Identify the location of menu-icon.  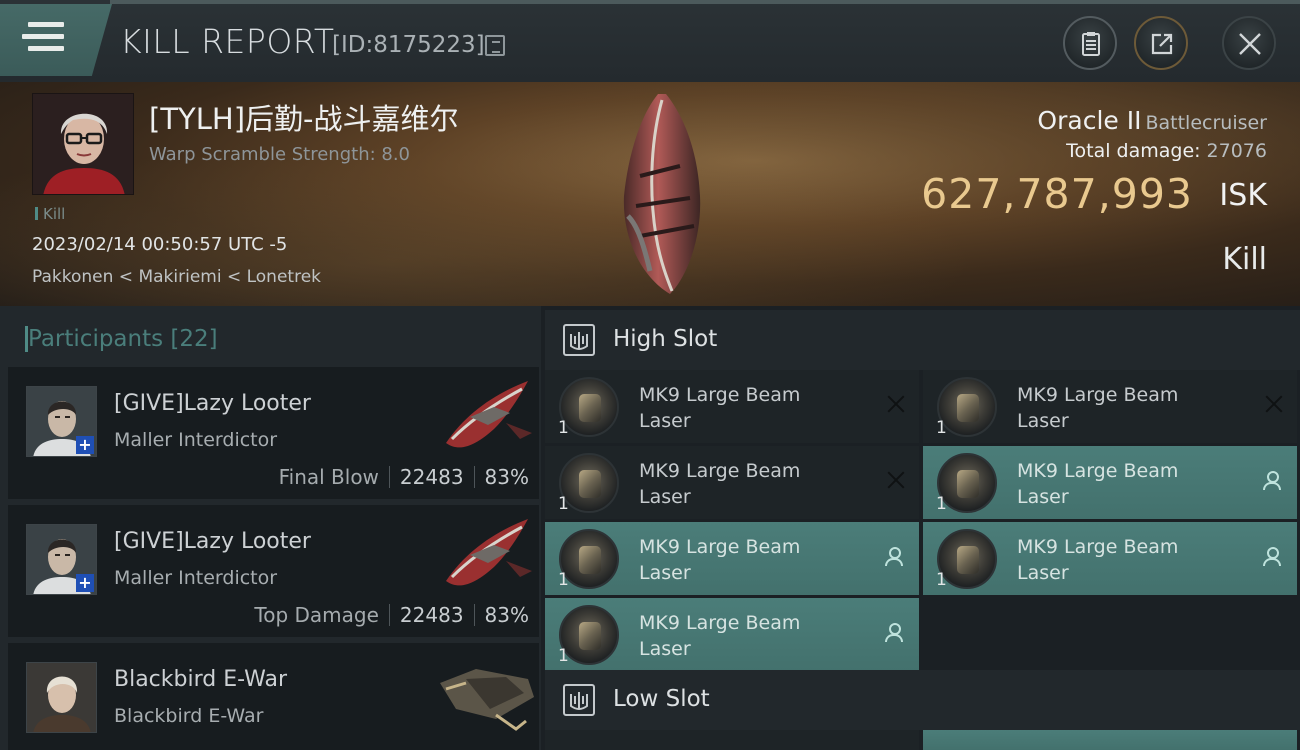
(43, 39).